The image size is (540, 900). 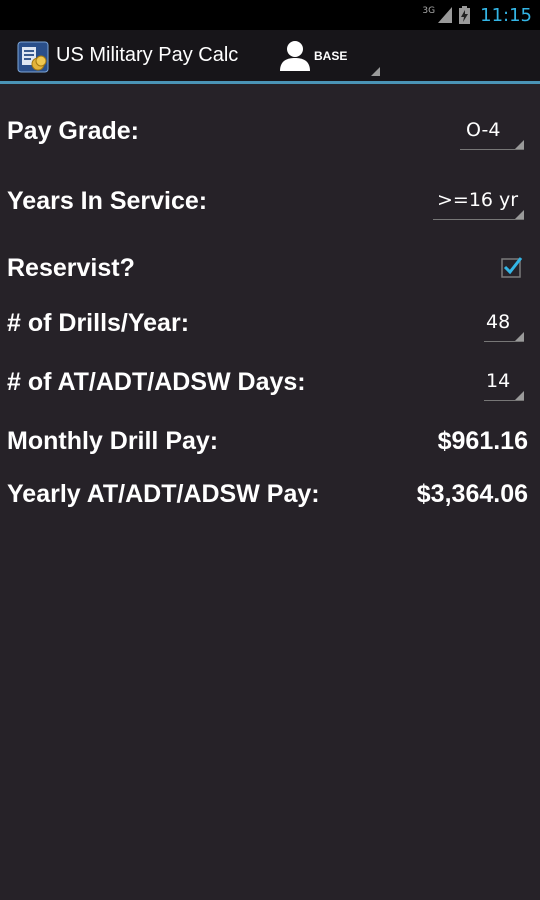 I want to click on yearly-at-pay-label: Yearly AT/ADT/ADSW Pay:, so click(x=163, y=494).